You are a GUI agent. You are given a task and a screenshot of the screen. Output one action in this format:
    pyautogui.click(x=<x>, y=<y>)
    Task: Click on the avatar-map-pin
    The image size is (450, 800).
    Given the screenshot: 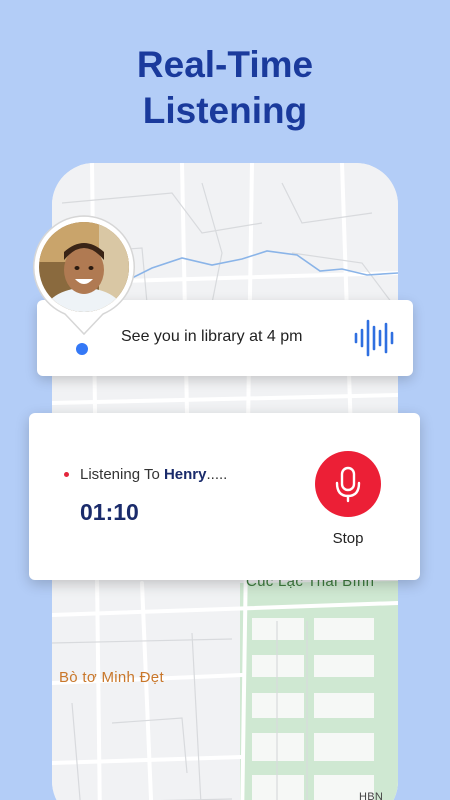 What is the action you would take?
    pyautogui.click(x=84, y=275)
    